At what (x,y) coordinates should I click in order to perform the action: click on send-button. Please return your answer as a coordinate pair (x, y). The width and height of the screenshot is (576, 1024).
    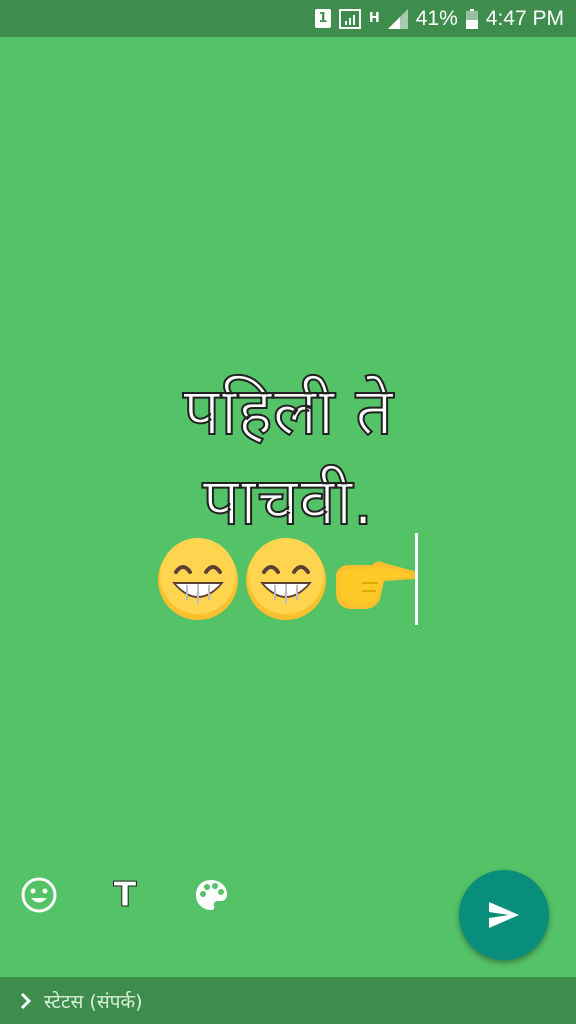
    Looking at the image, I should click on (504, 915).